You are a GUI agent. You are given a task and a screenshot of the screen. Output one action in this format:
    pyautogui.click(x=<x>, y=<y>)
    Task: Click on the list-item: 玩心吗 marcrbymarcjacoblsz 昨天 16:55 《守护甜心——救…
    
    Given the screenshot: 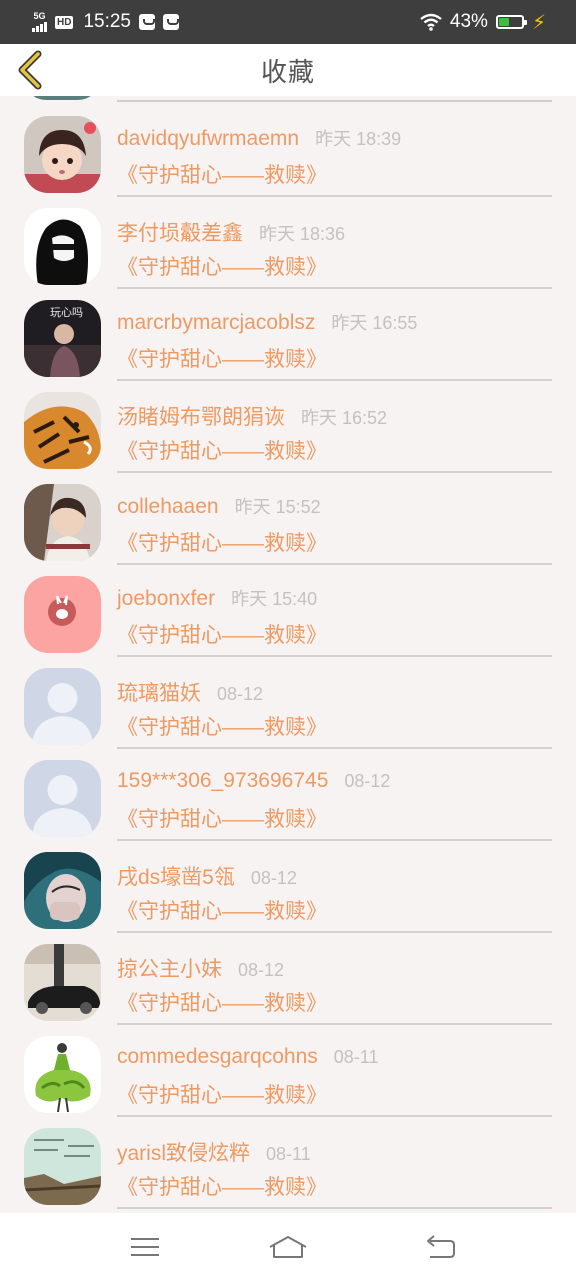 What is the action you would take?
    pyautogui.click(x=288, y=333)
    